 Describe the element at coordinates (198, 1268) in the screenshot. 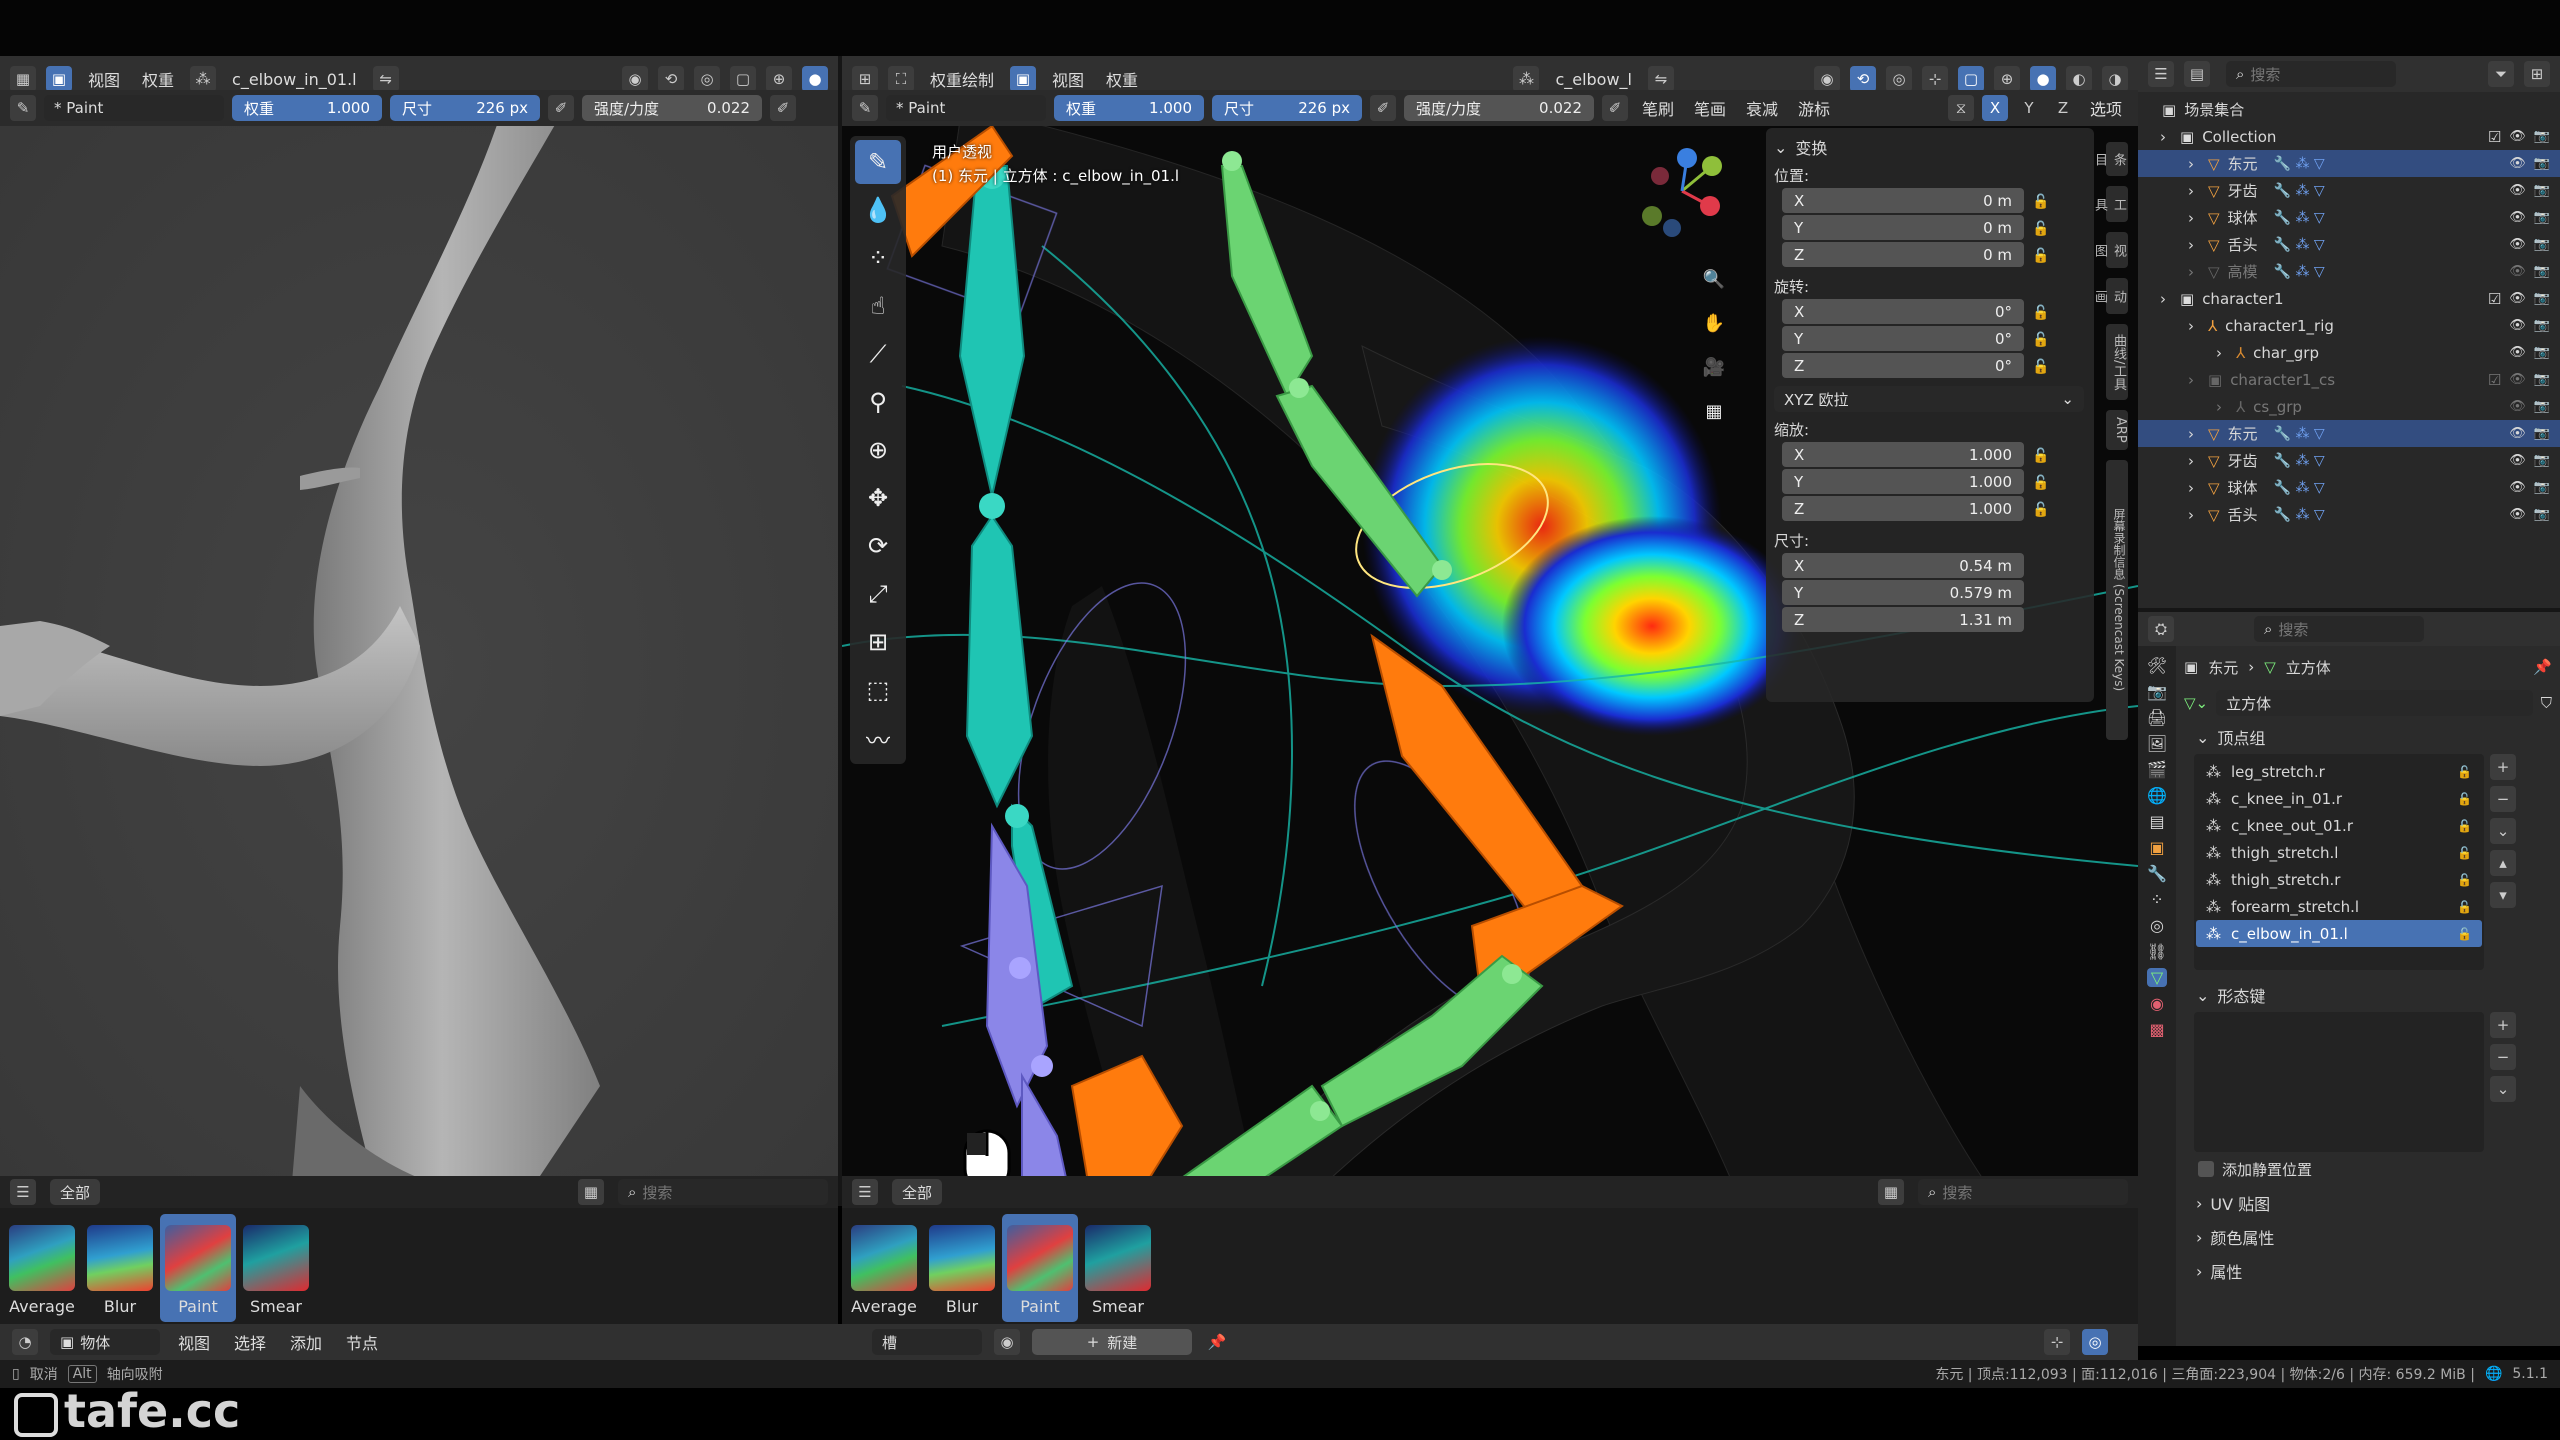

I see `brush-paint: Paint` at that location.